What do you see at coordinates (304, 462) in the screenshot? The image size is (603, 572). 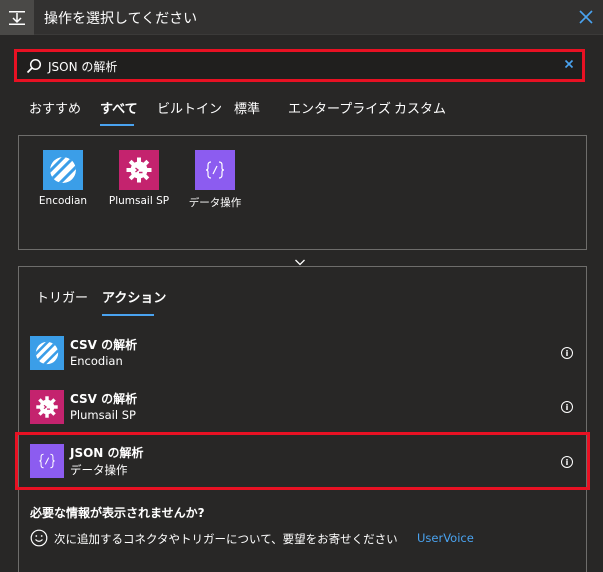 I see `action-item-json-parse: JSON の解析 データ操作 i` at bounding box center [304, 462].